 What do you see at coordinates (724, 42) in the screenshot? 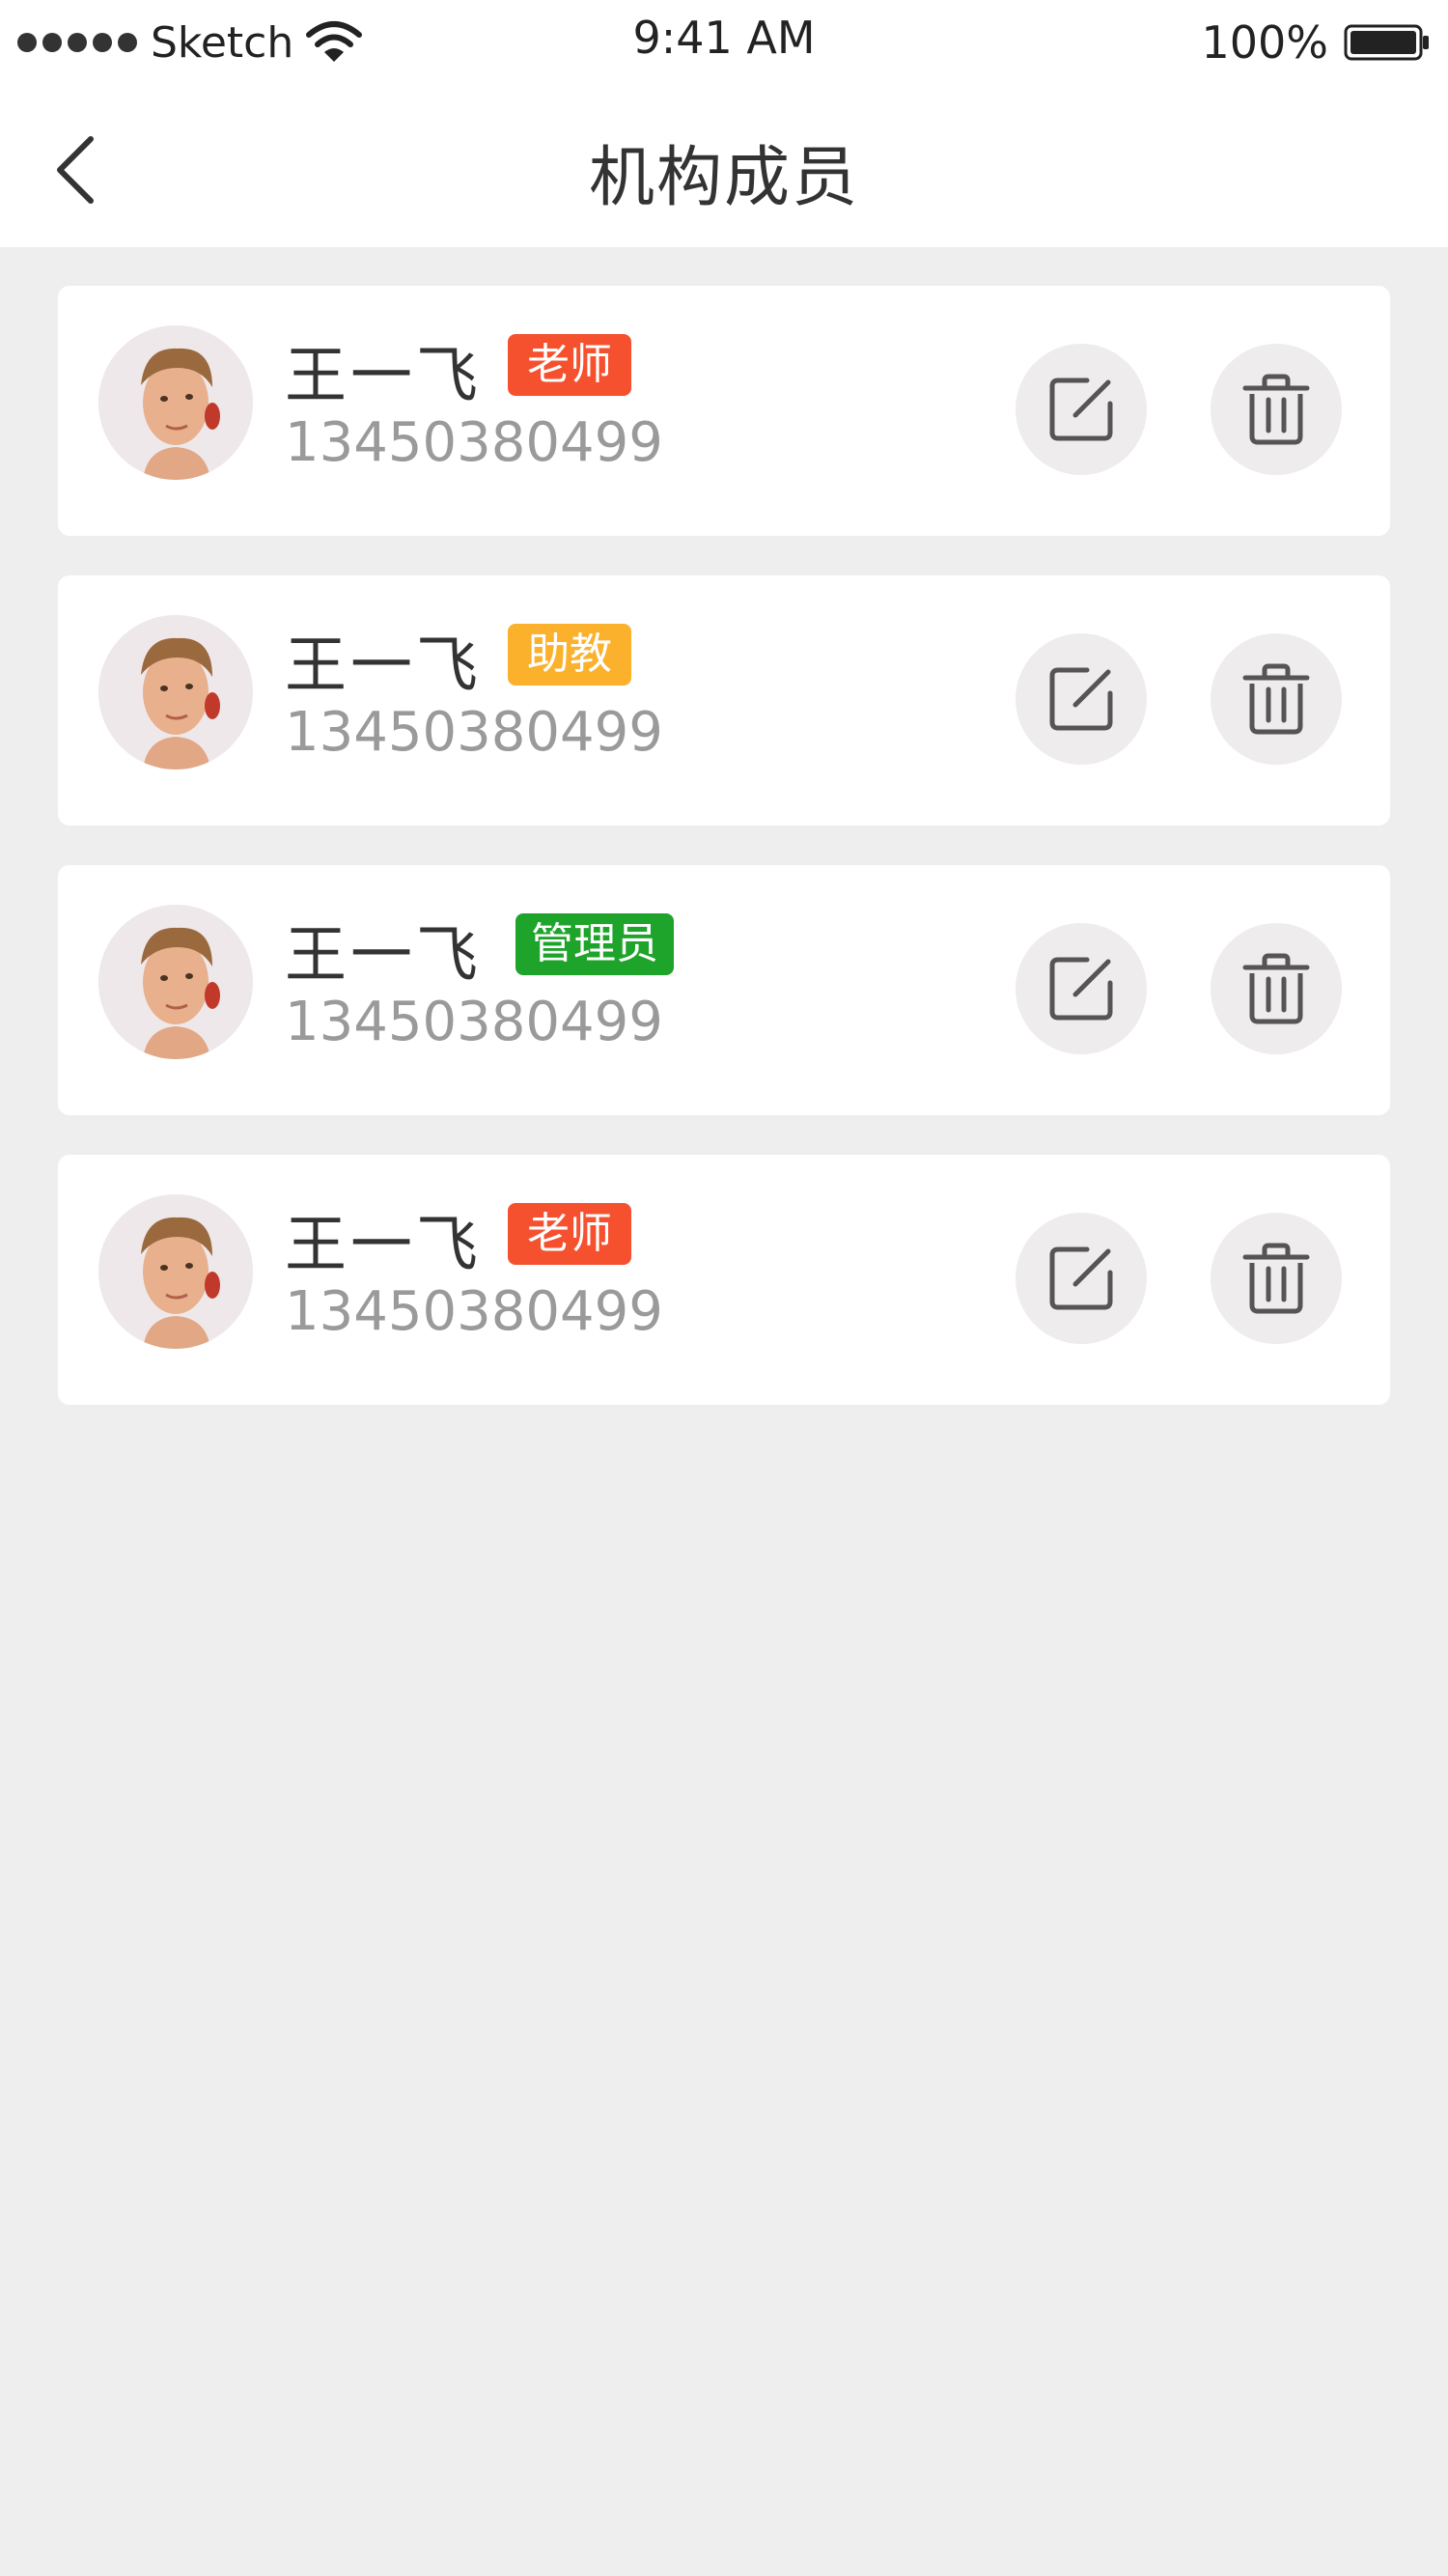
I see `status-bar: Sketch 9:41 AM 100%` at bounding box center [724, 42].